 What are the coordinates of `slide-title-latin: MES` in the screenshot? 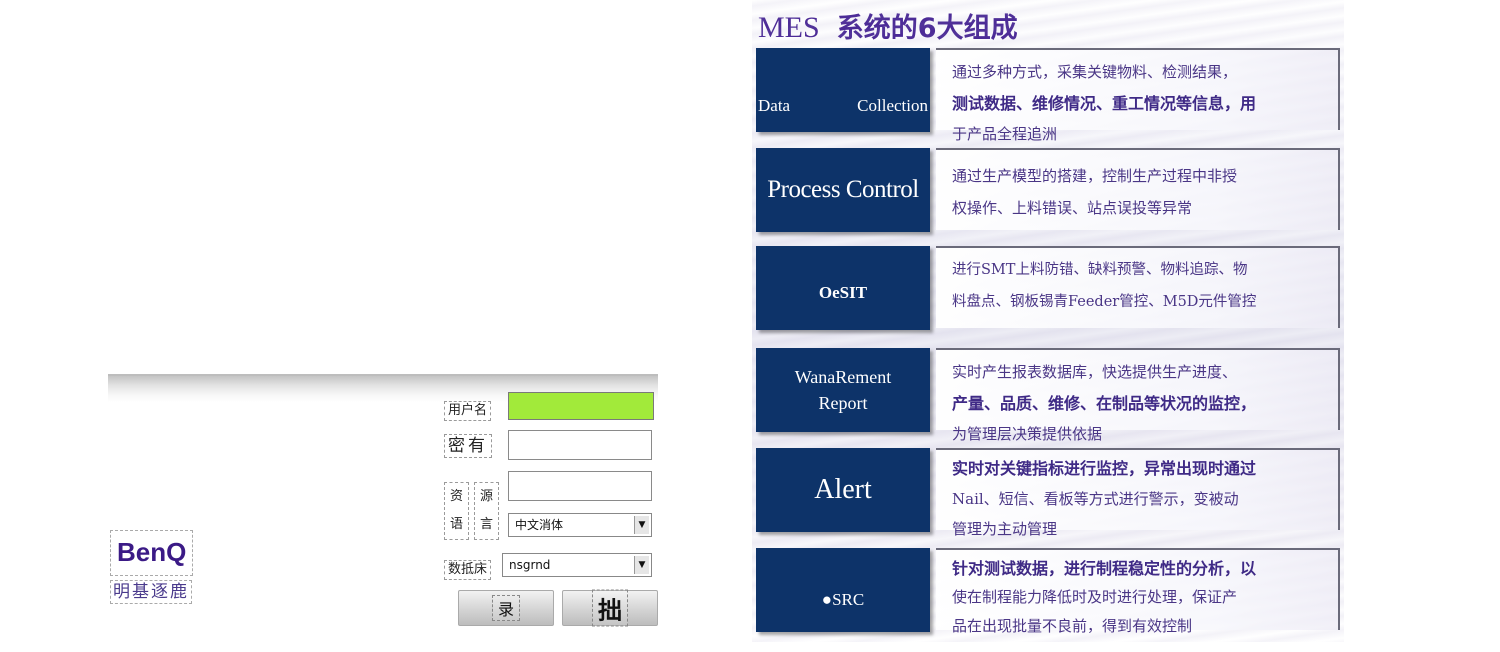 It's located at (789, 27).